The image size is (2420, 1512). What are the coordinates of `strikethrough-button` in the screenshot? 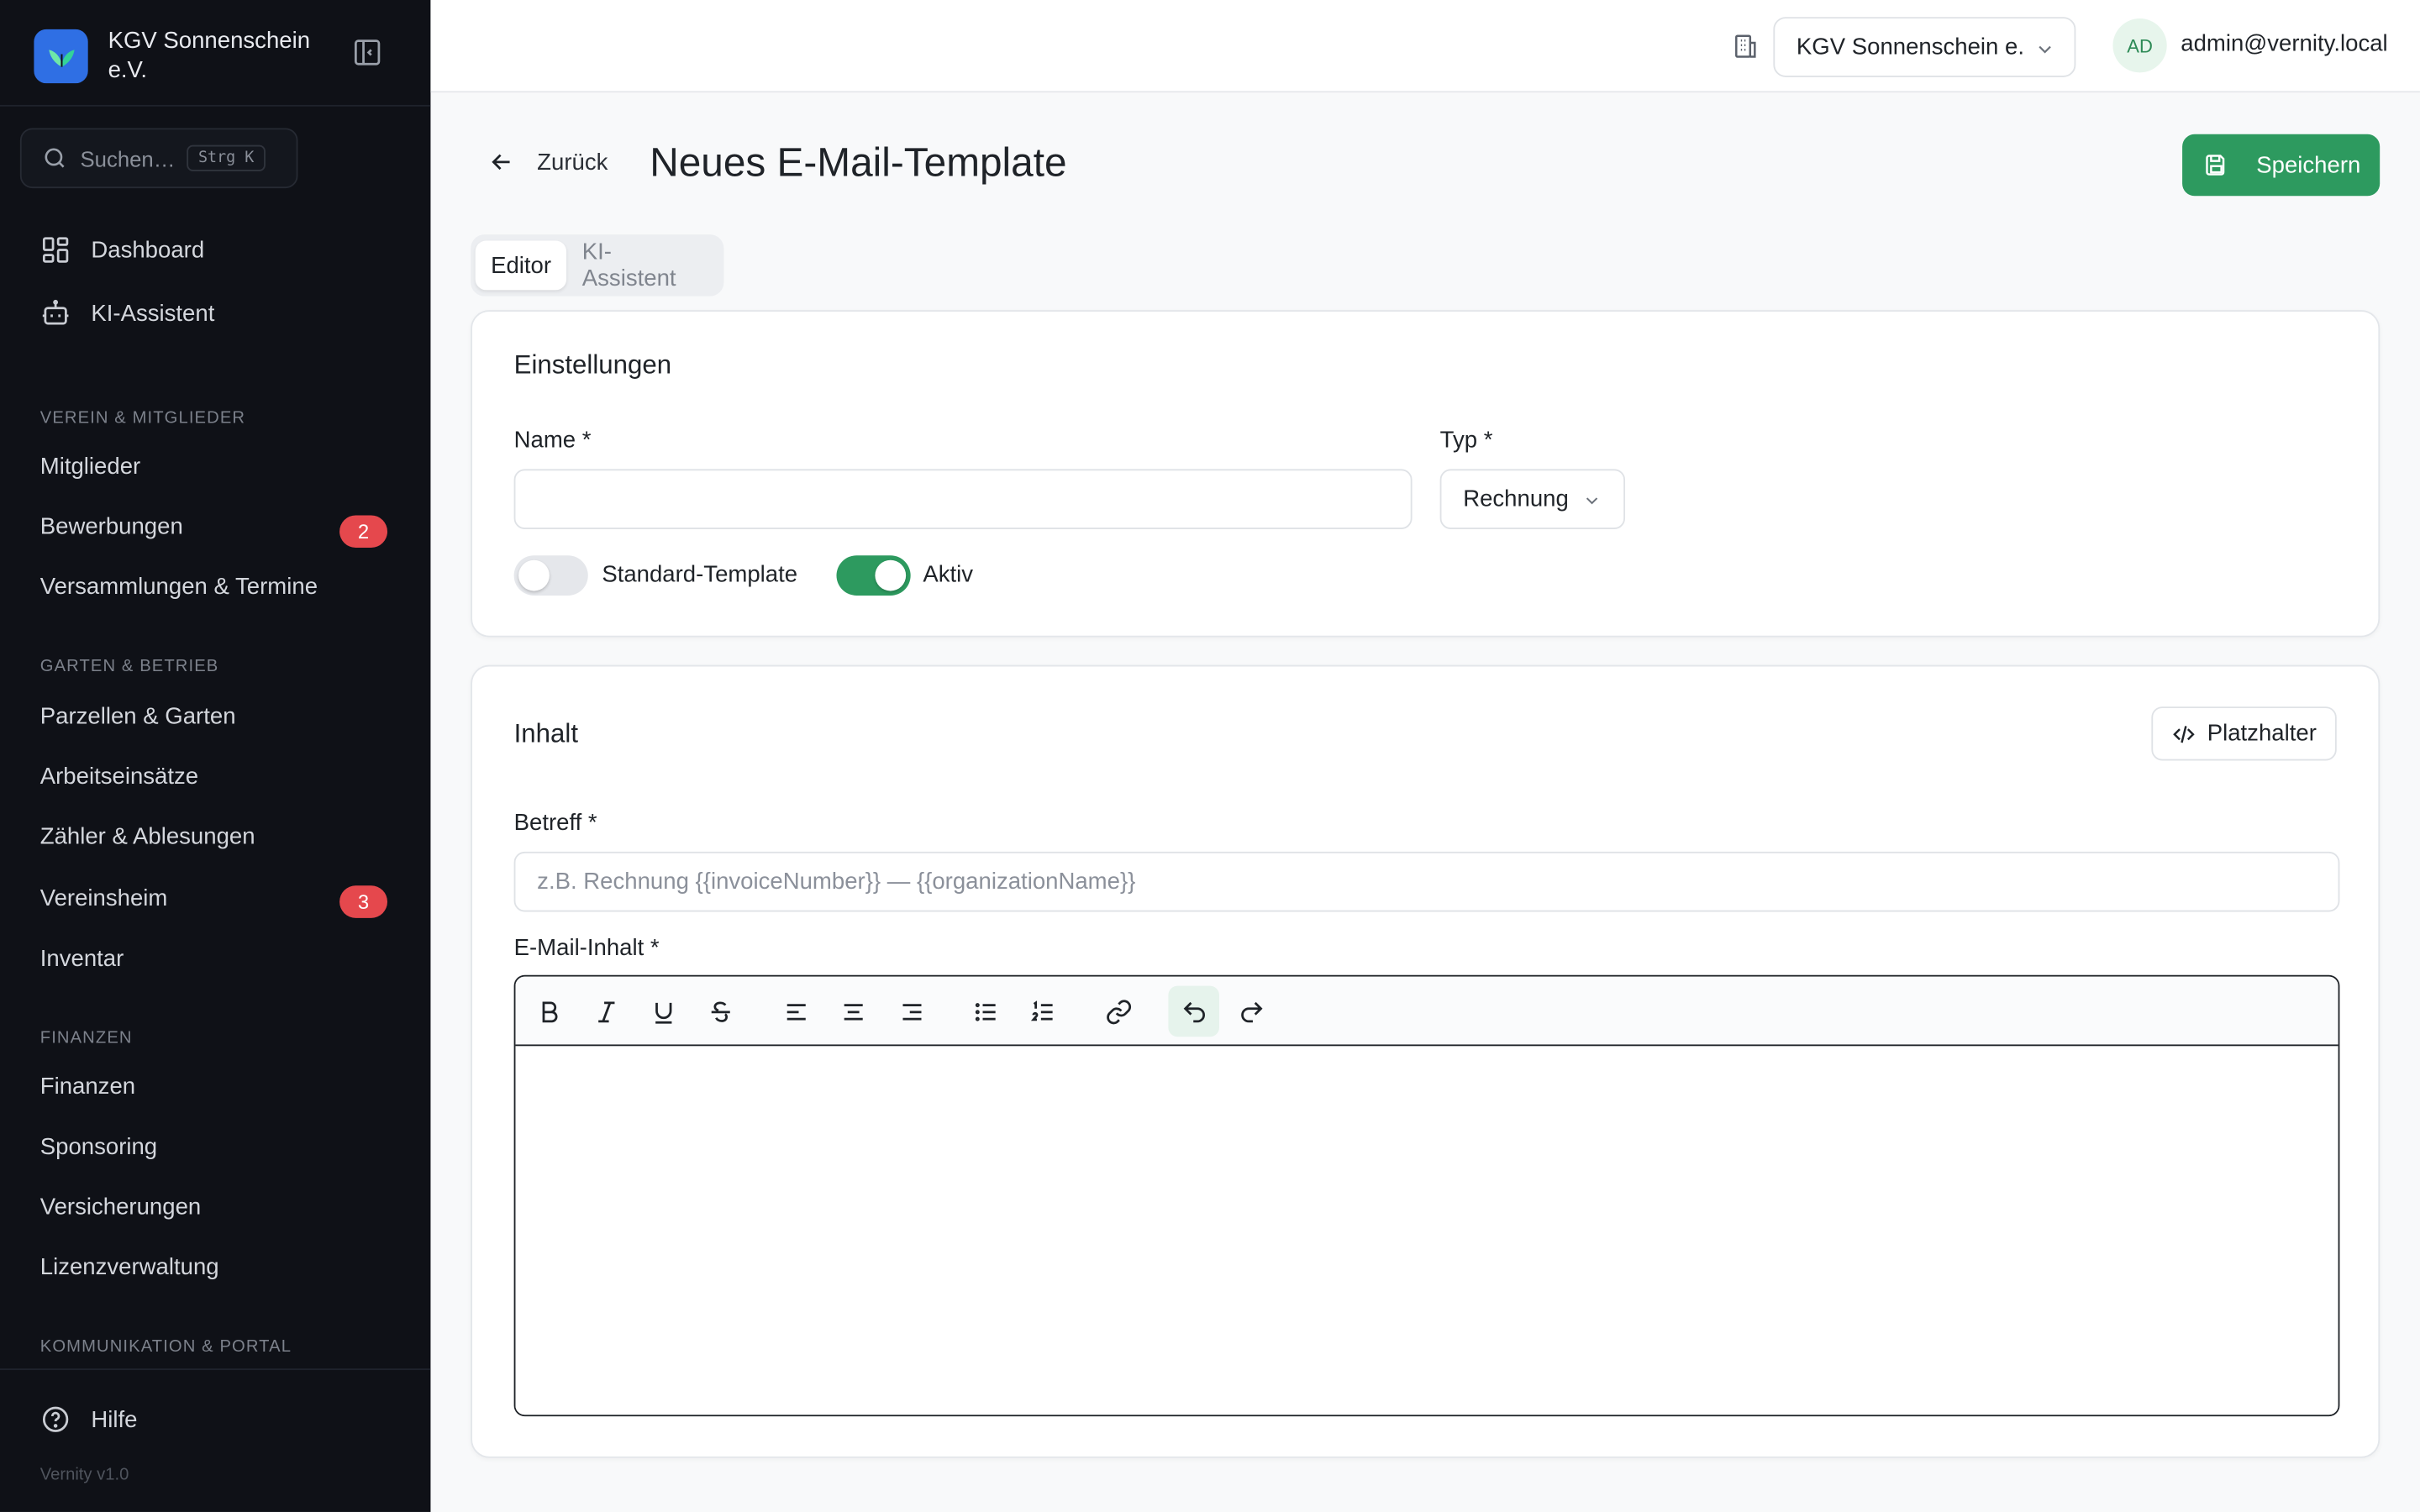 It's located at (720, 1011).